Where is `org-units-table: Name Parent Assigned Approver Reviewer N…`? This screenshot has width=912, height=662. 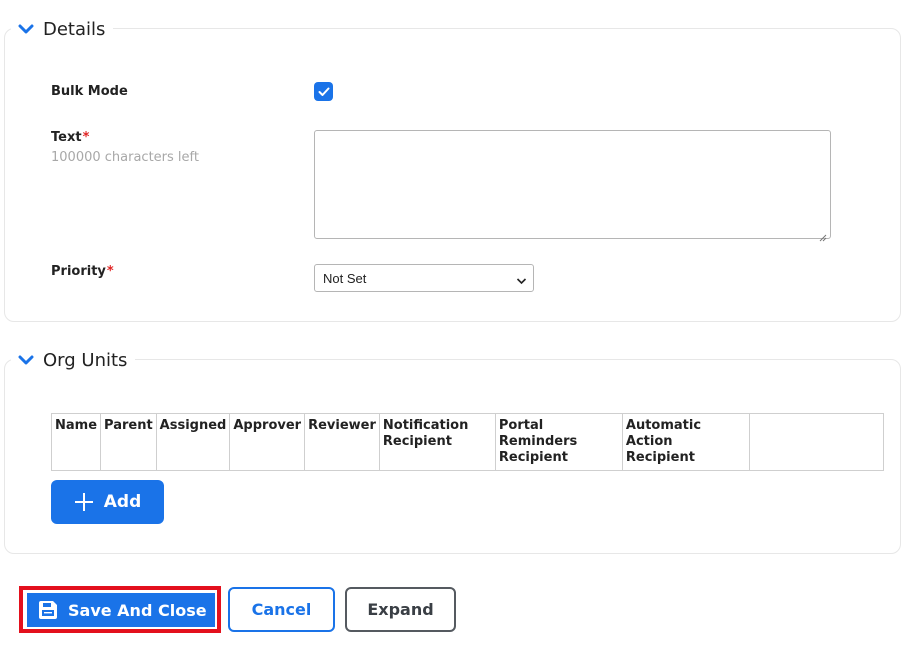
org-units-table: Name Parent Assigned Approver Reviewer N… is located at coordinates (467, 442).